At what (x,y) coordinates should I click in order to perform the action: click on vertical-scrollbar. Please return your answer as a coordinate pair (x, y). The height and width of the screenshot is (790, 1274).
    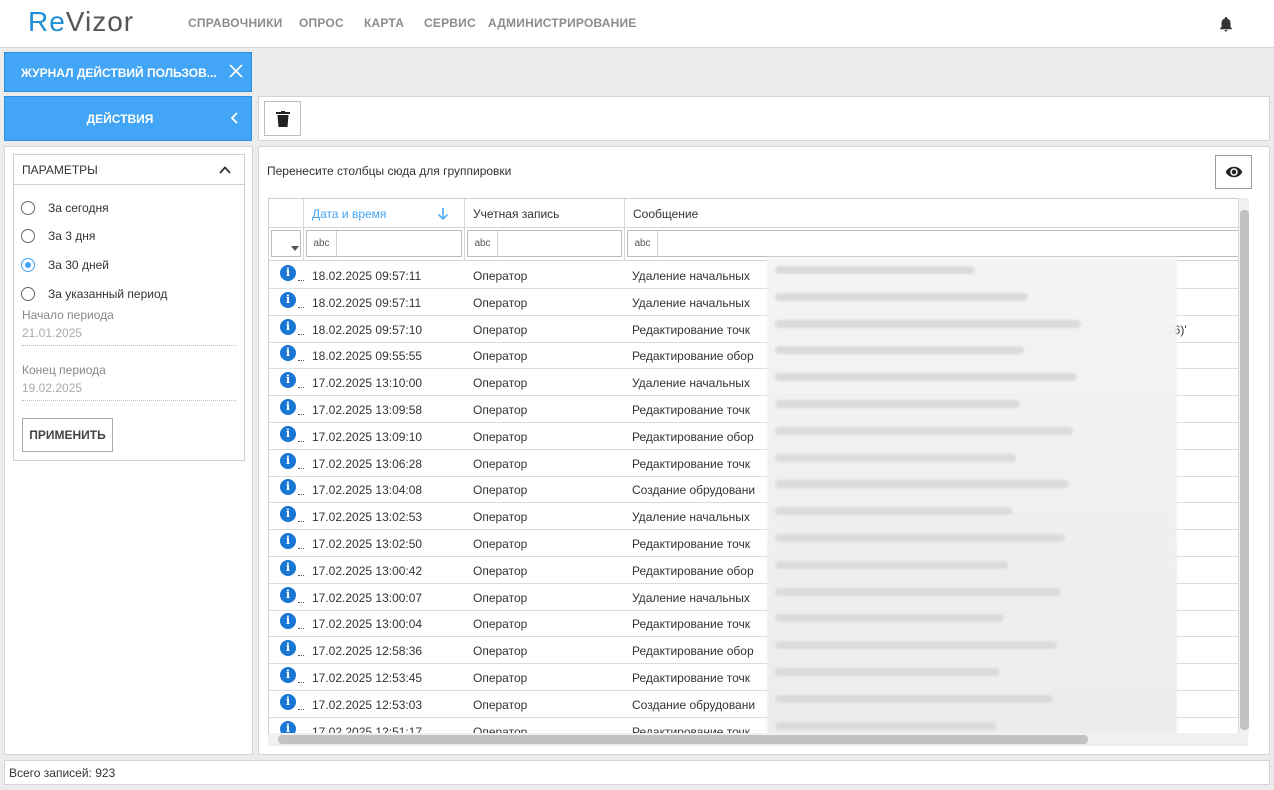
    Looking at the image, I should click on (1243, 466).